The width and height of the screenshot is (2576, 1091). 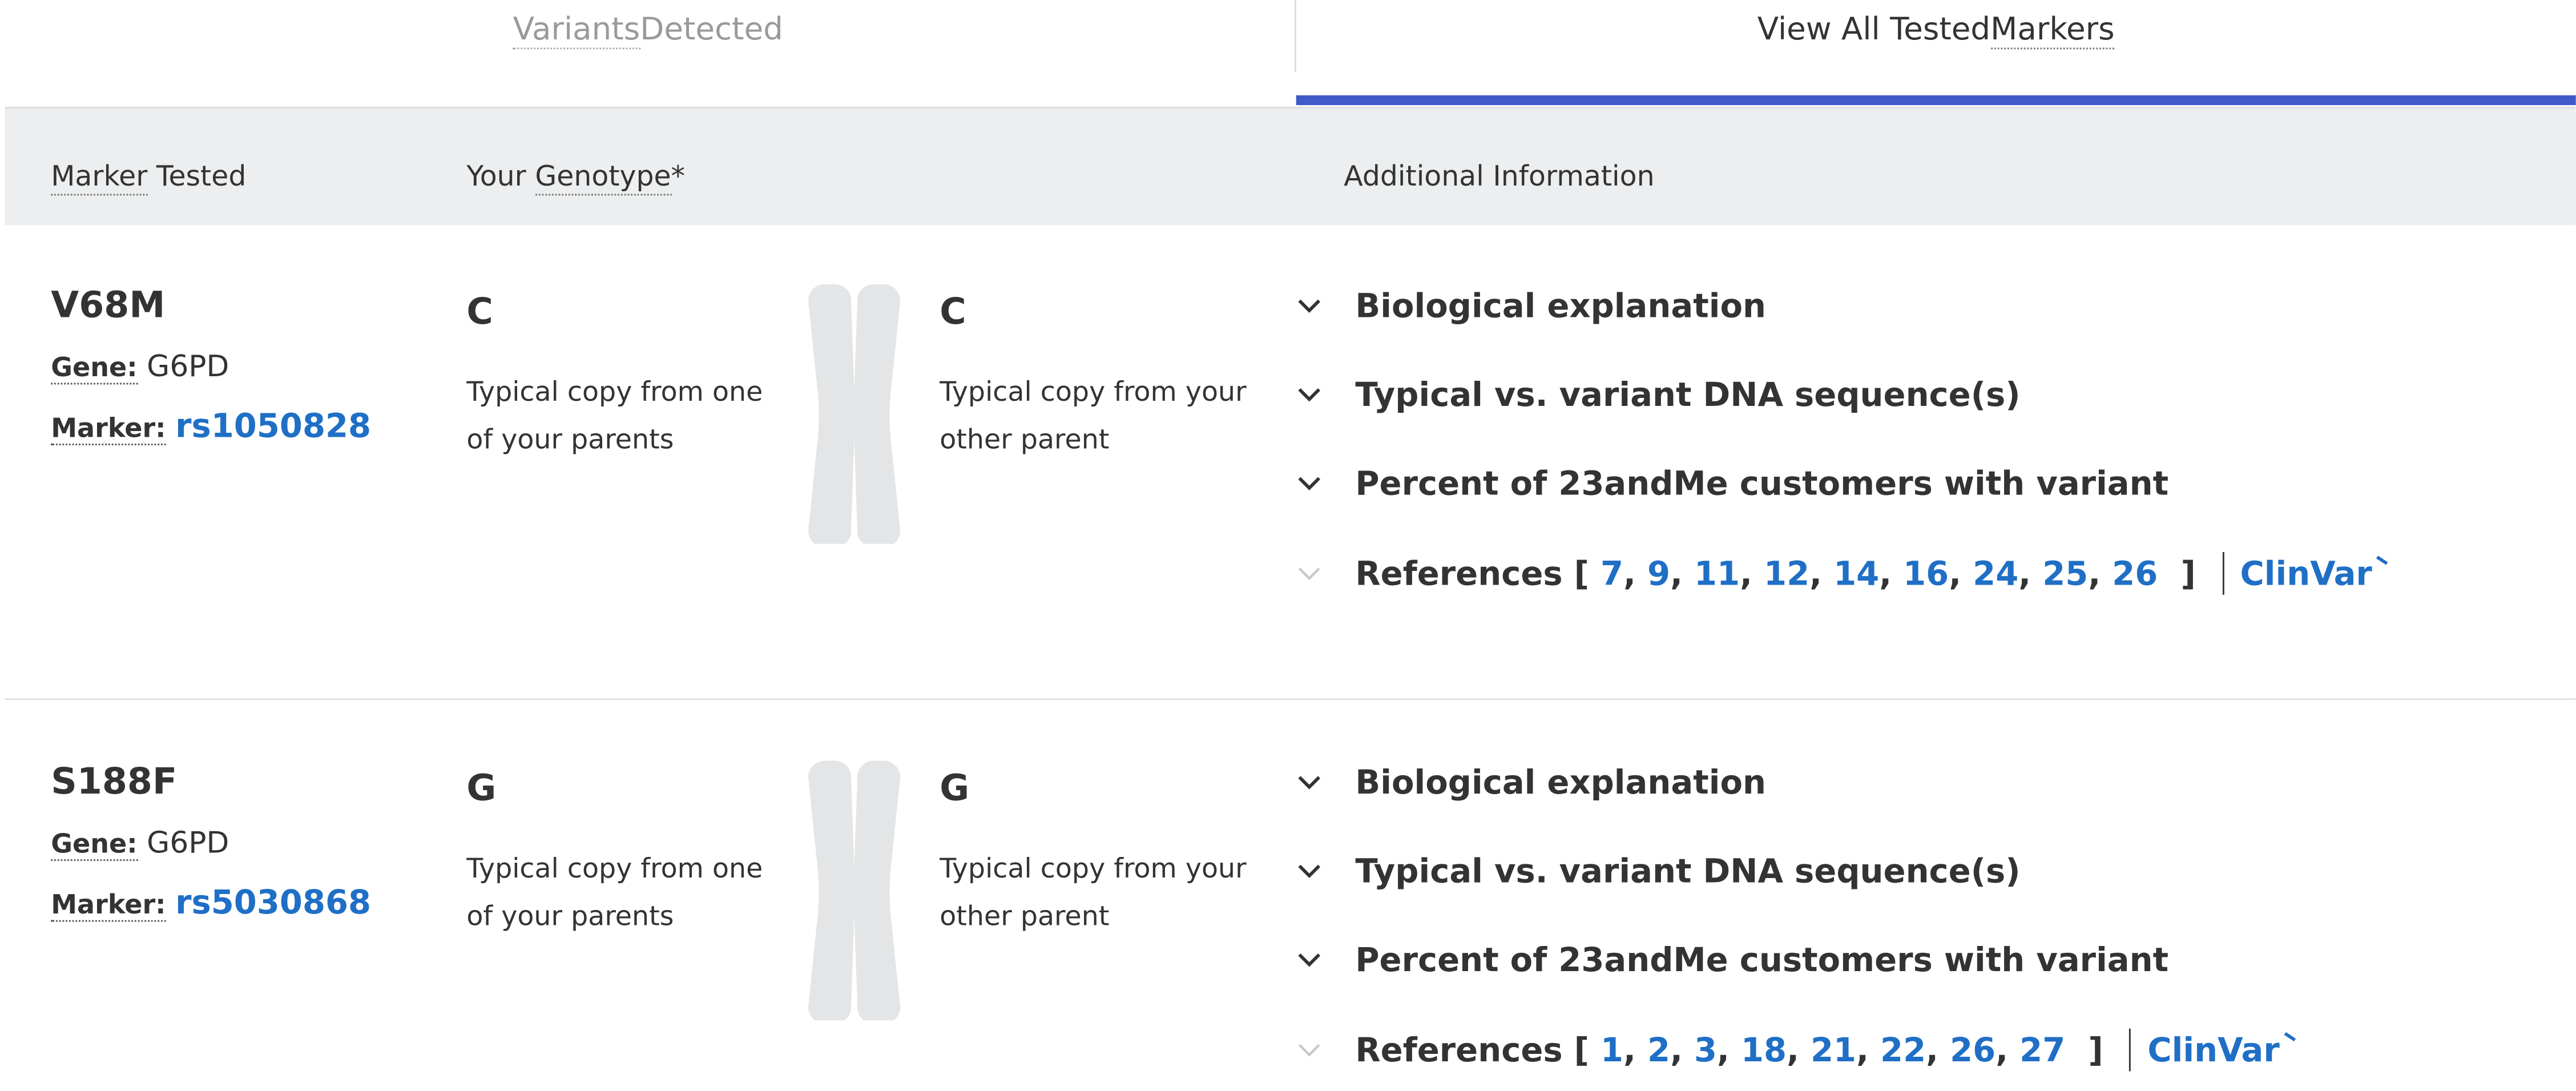 I want to click on marker-term: Marker, so click(x=100, y=178).